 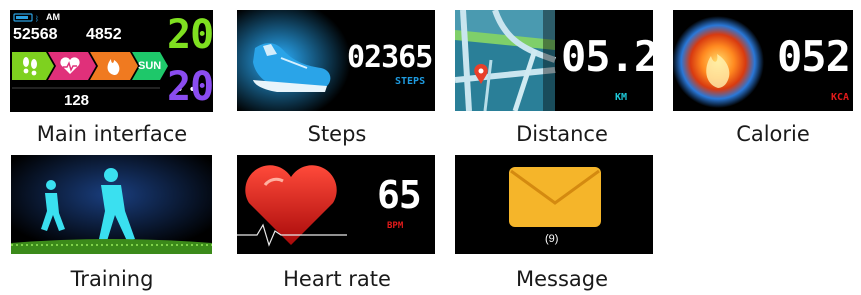 I want to click on caption-distance: Distance, so click(x=562, y=134).